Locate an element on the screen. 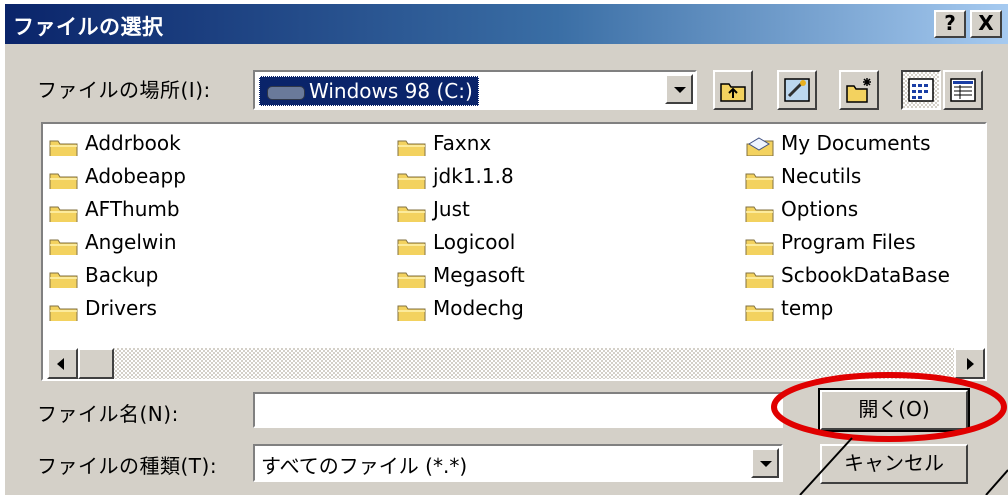  annotation-overlay is located at coordinates (889, 433).